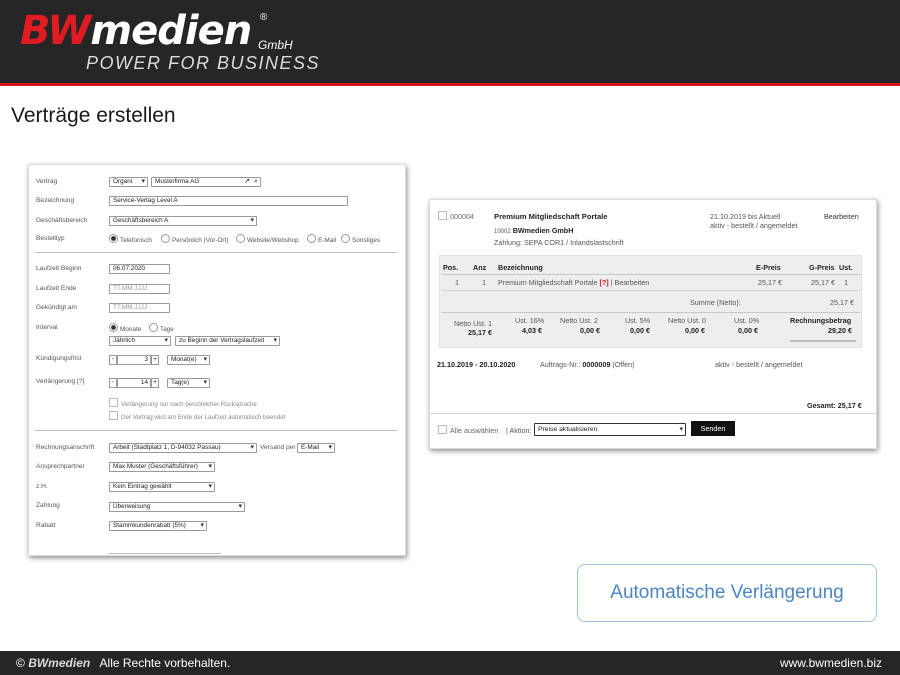 The height and width of the screenshot is (675, 900). I want to click on ansprechpartner-select: Max Muster (Geschäftsführer), so click(162, 467).